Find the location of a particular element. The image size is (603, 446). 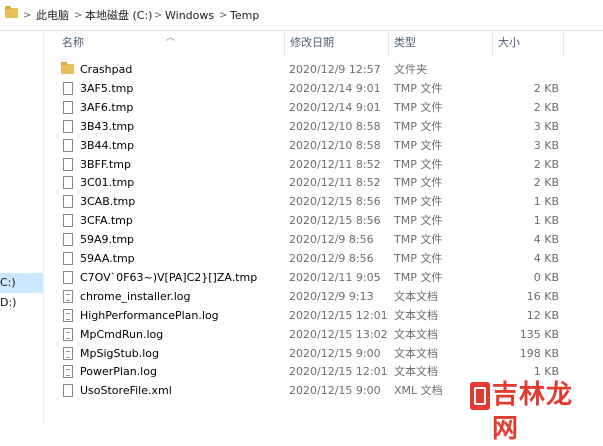

file-row: 59AA.tmp 2020/12/9 8:56 TMP 文件 4 KB is located at coordinates (310, 258).